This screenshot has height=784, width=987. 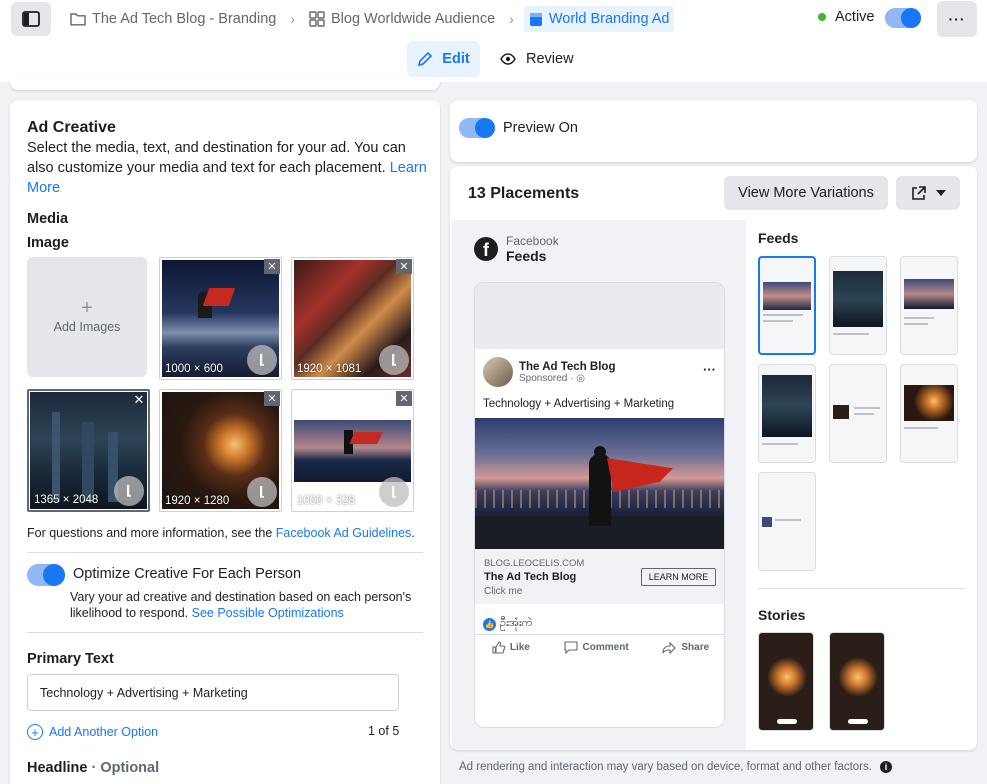 I want to click on image-dimensions: 1000 × 328, so click(x=326, y=501).